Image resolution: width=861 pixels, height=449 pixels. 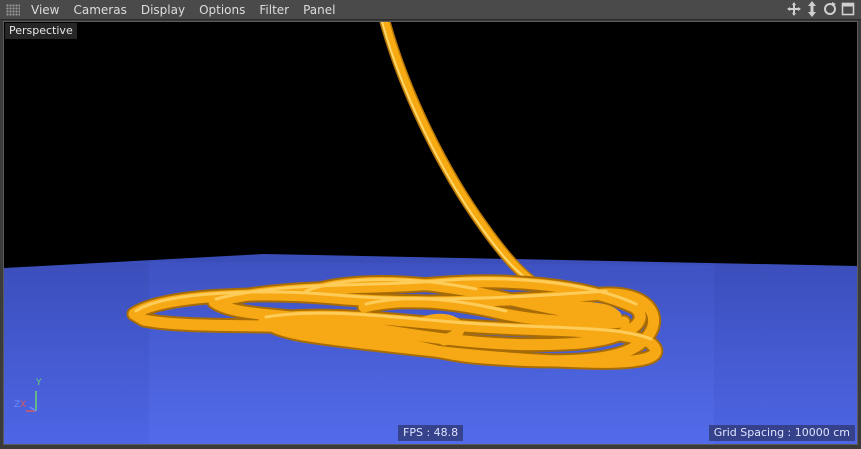 I want to click on menu-options: Options, so click(x=222, y=10).